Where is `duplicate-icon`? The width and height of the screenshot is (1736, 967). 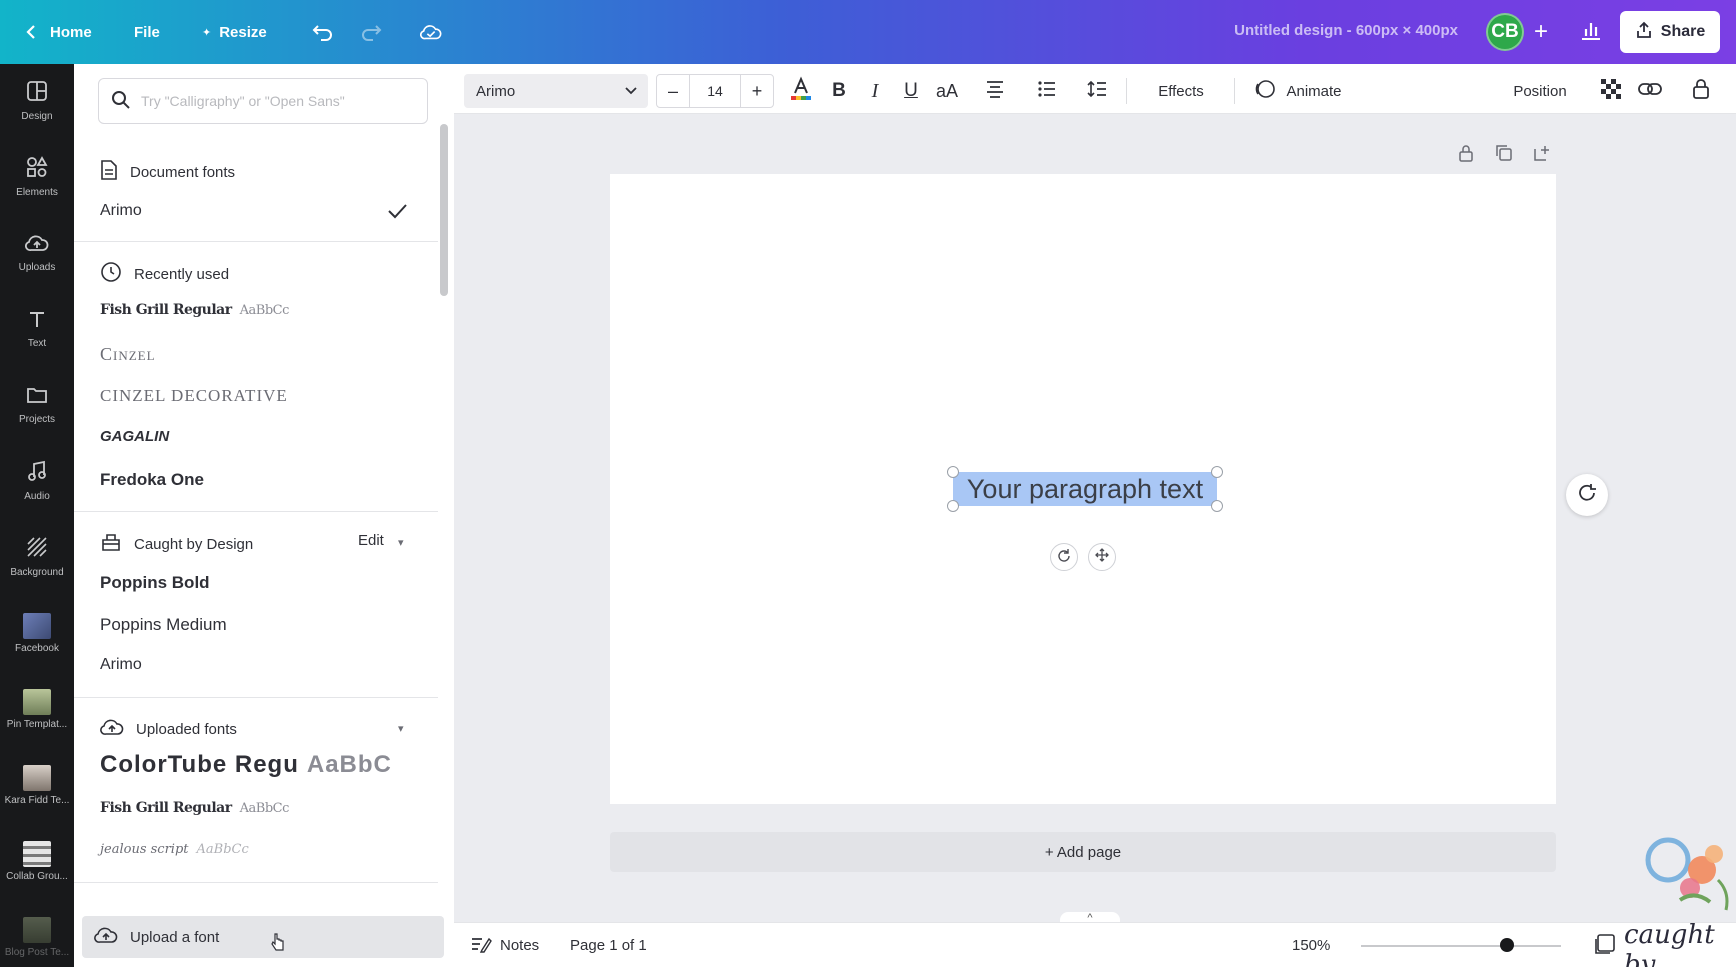
duplicate-icon is located at coordinates (1504, 155).